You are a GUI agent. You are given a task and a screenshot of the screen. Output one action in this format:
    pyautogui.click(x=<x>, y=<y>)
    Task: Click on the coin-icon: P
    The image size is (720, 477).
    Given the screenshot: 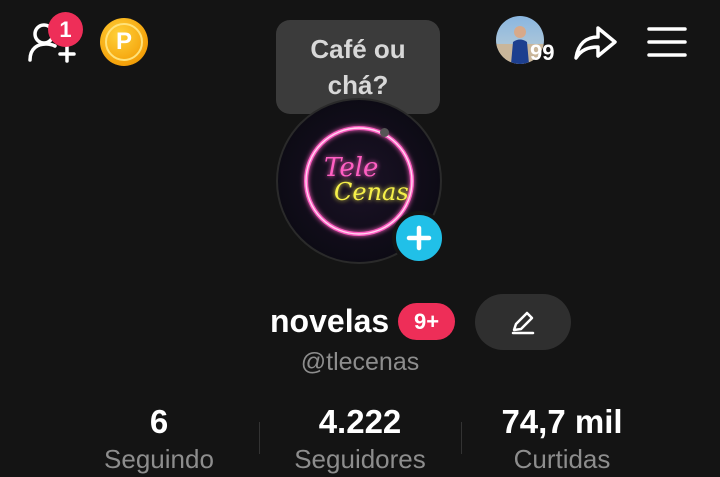 What is the action you would take?
    pyautogui.click(x=124, y=42)
    